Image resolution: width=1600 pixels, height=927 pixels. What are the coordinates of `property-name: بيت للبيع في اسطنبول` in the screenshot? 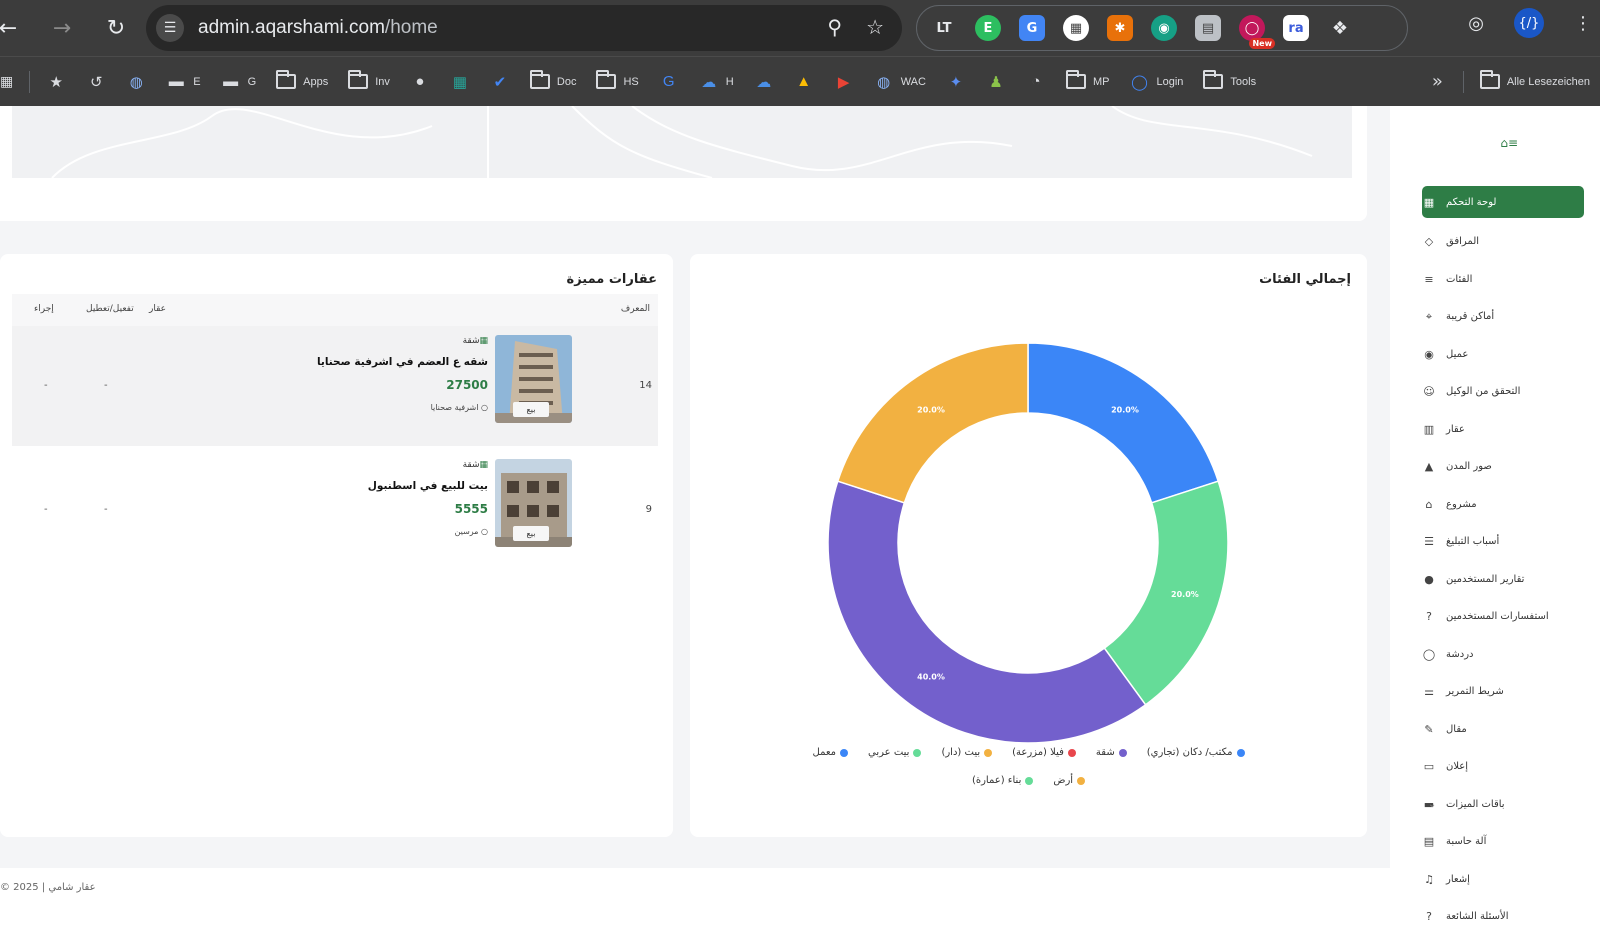 It's located at (428, 486).